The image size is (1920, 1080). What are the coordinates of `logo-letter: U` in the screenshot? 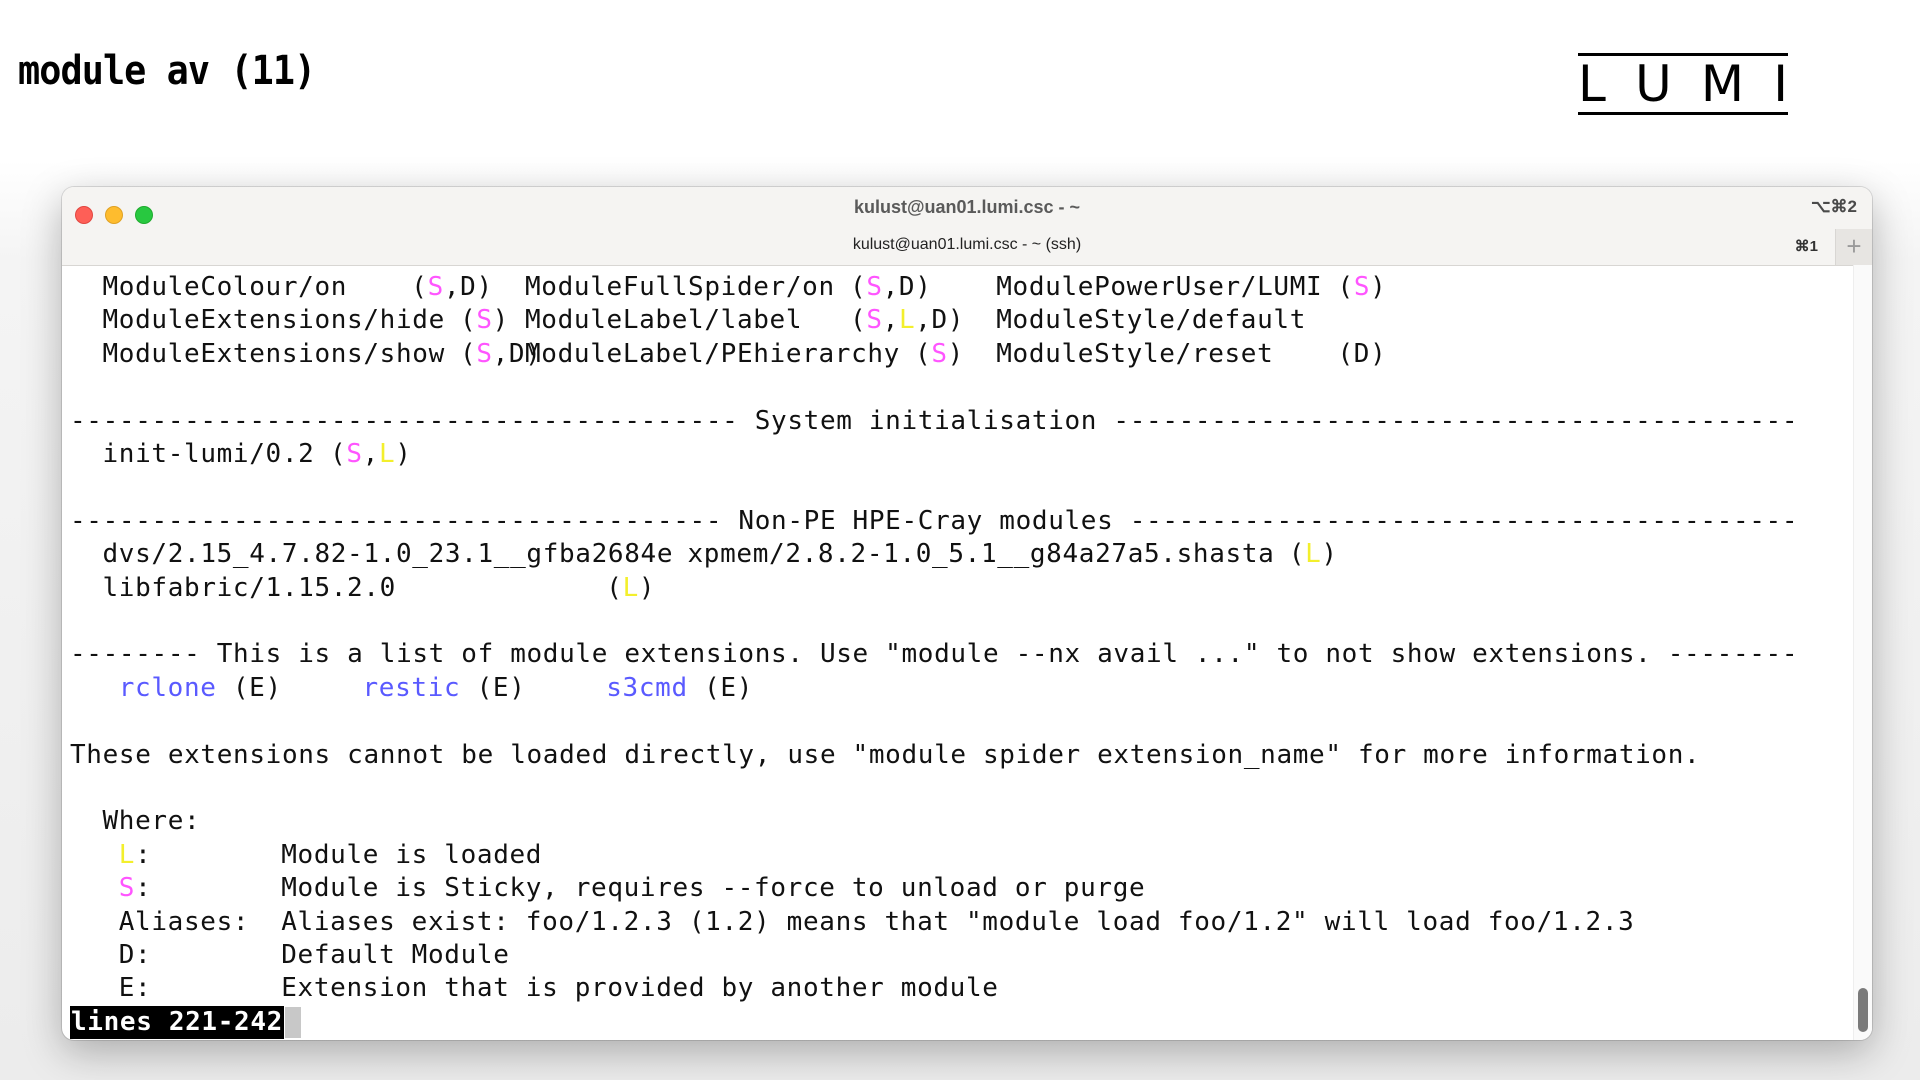 It's located at (1653, 84).